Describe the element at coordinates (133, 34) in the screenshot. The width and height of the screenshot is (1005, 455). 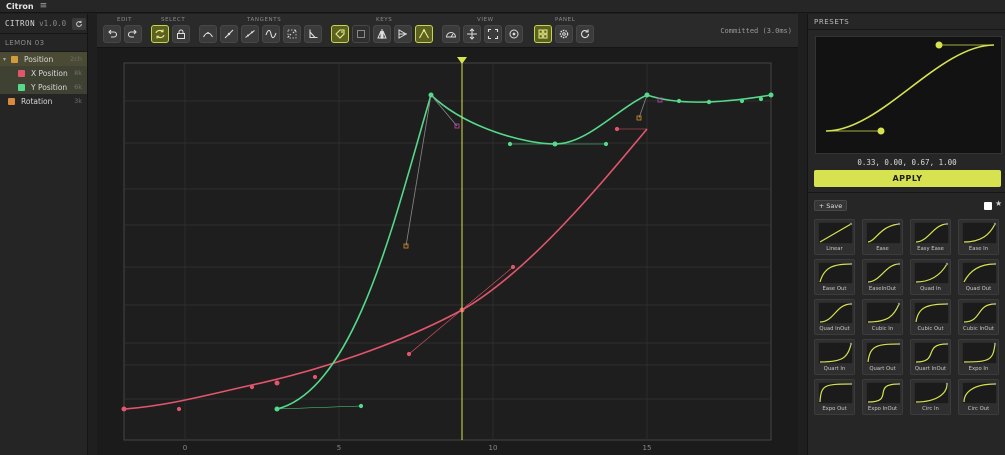
I see `redo-button` at that location.